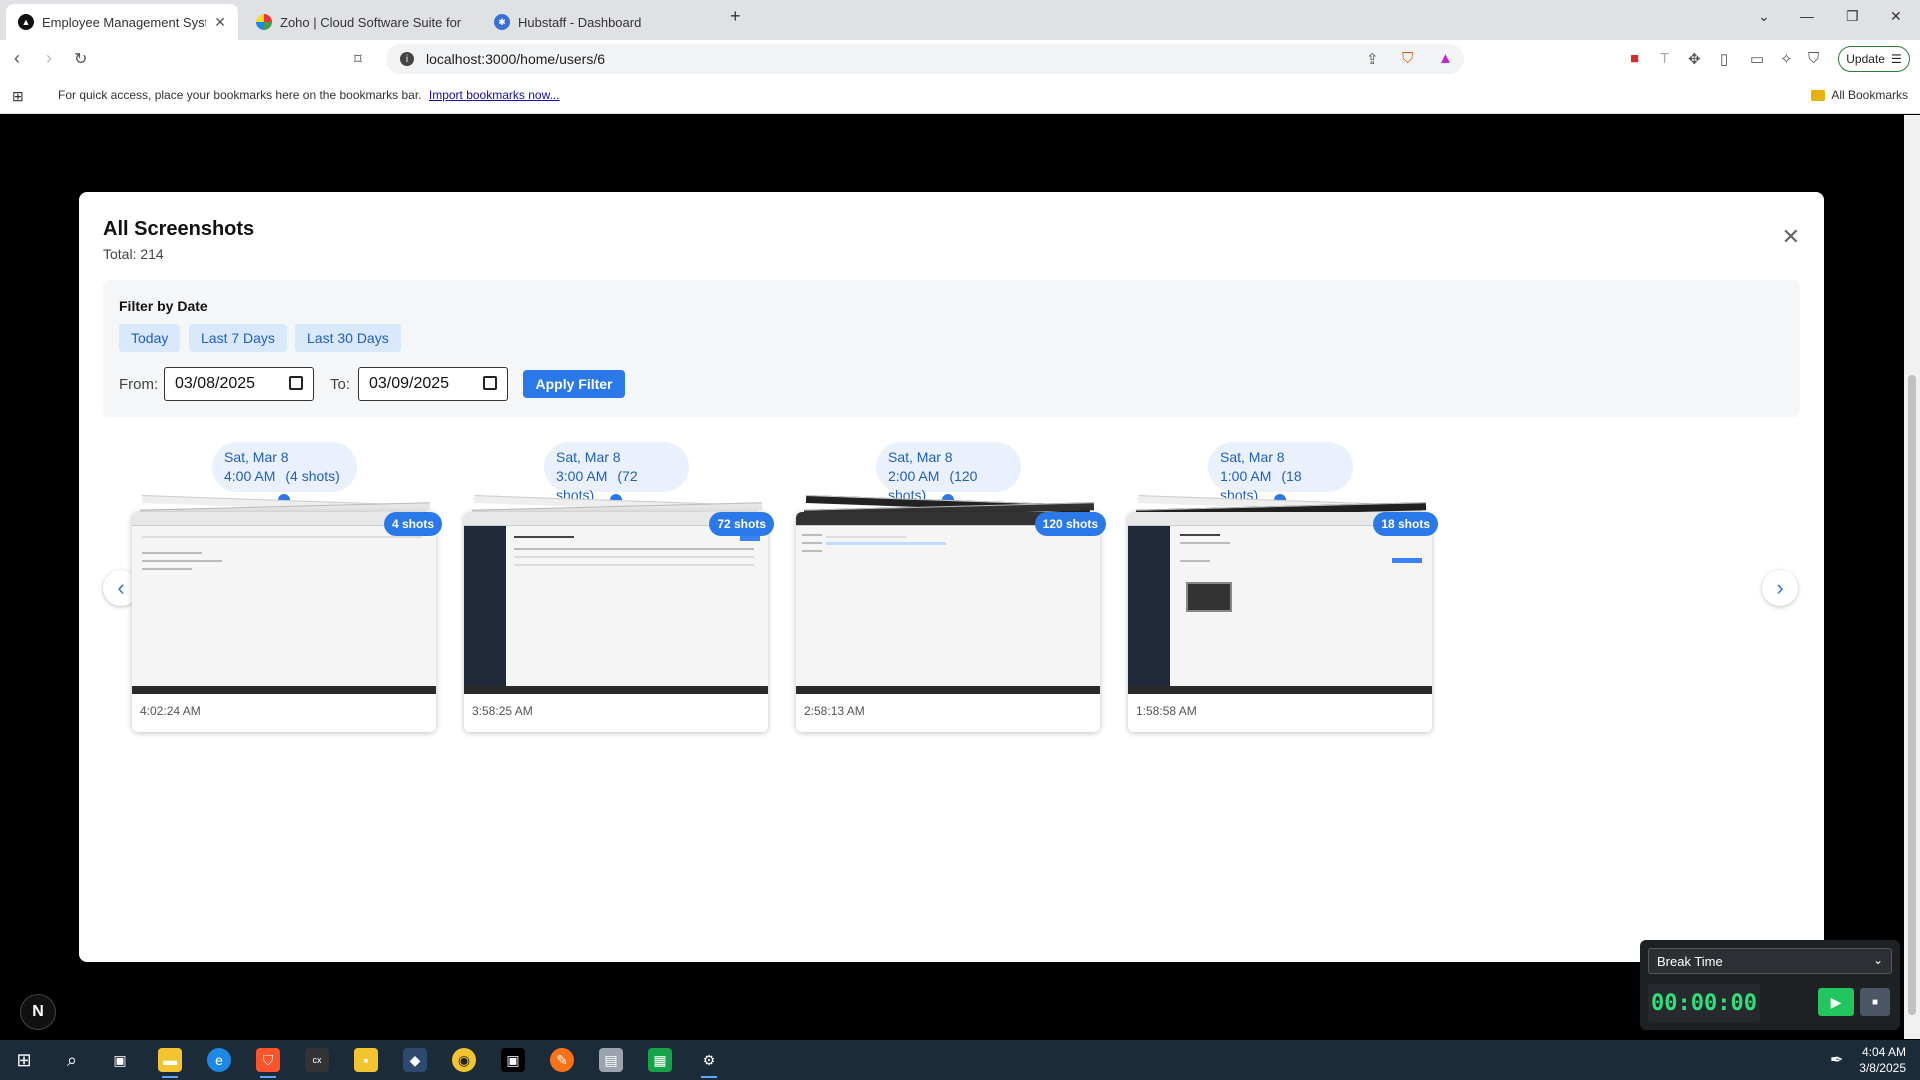 This screenshot has width=1920, height=1080. I want to click on minimize-icon: —, so click(1807, 16).